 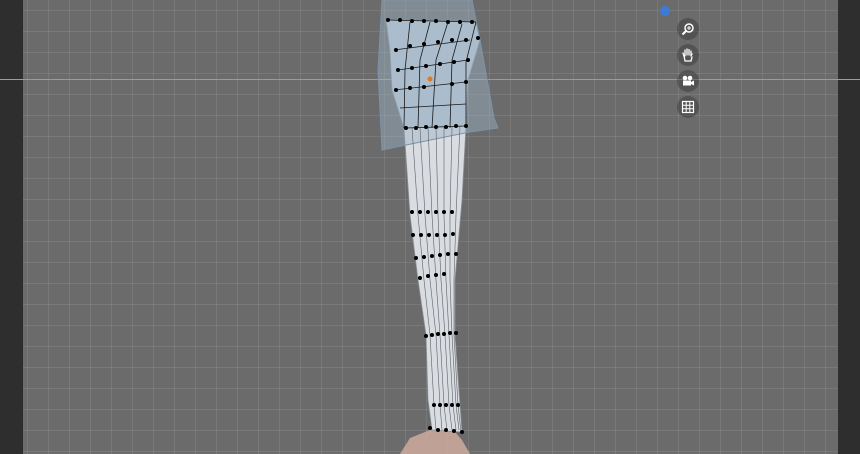 What do you see at coordinates (665, 11) in the screenshot?
I see `y-axis-gizmo-dot` at bounding box center [665, 11].